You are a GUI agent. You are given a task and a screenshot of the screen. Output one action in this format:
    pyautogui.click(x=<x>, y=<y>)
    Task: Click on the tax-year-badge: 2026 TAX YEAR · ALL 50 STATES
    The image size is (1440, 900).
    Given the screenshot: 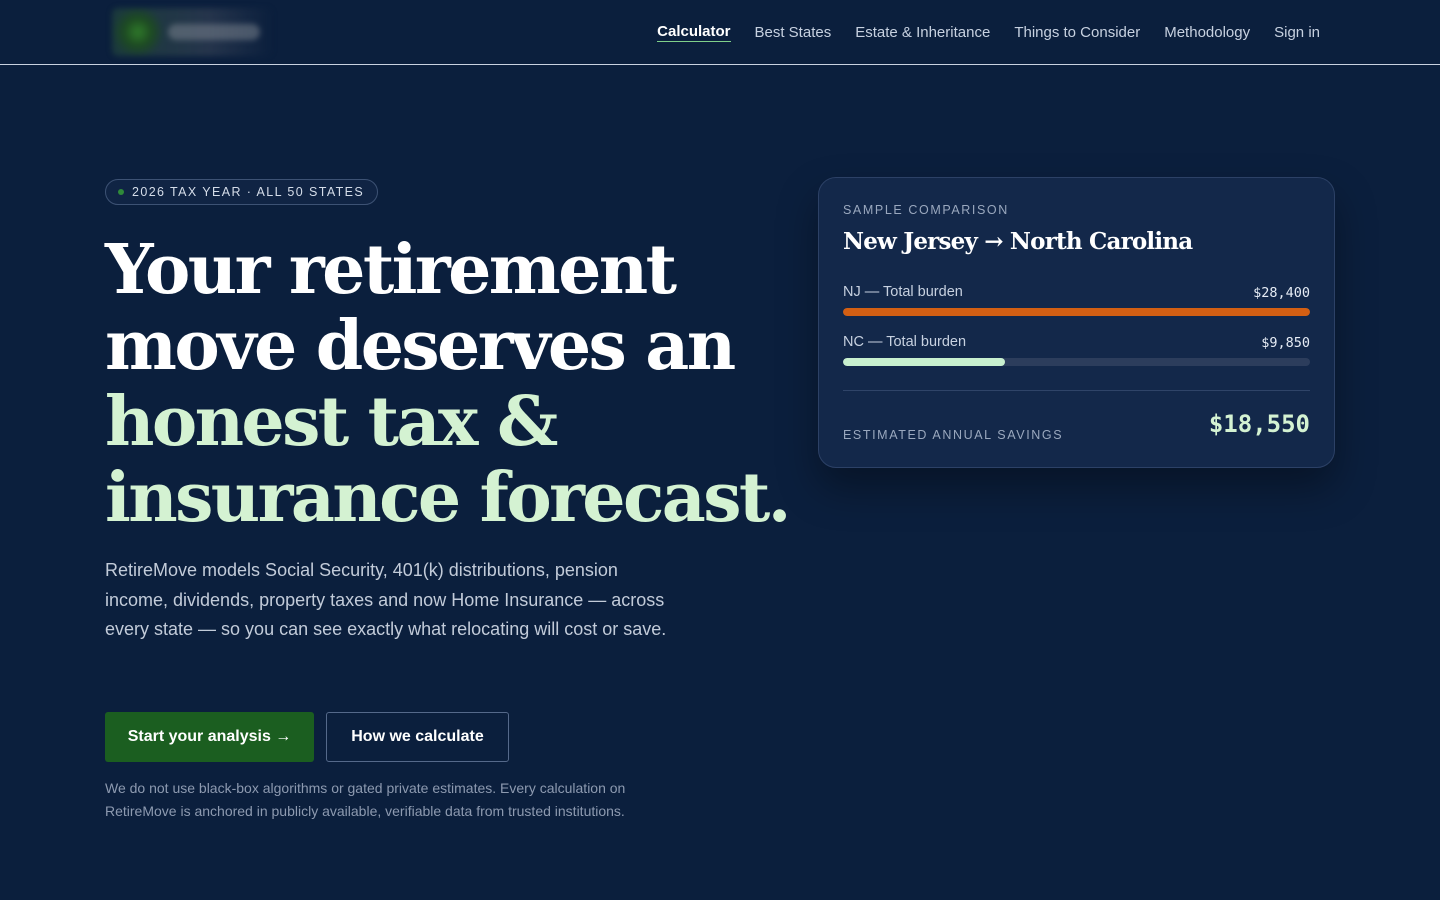 What is the action you would take?
    pyautogui.click(x=242, y=192)
    